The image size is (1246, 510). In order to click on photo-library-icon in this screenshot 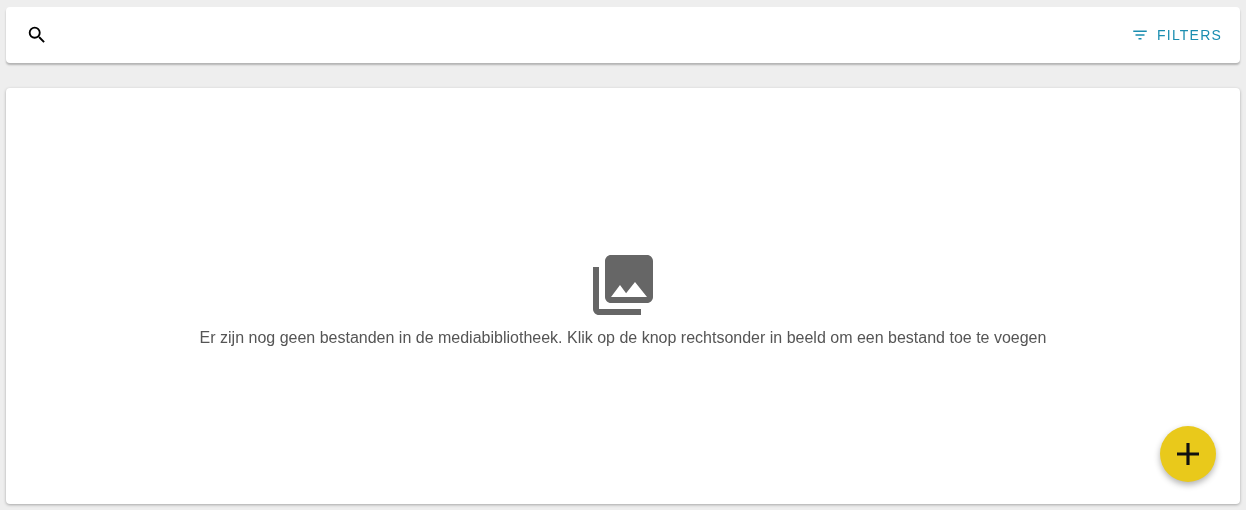, I will do `click(623, 285)`.